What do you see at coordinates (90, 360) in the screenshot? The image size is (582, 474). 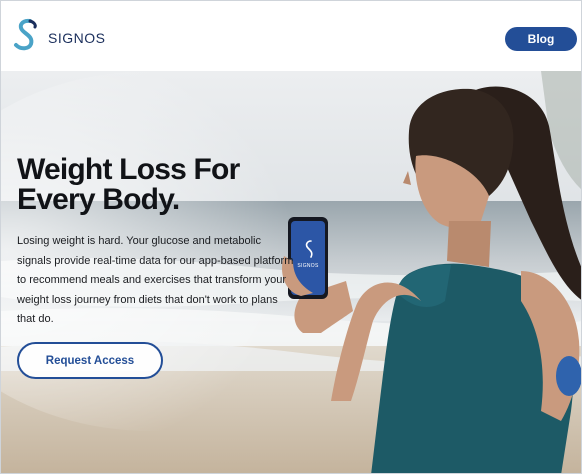 I see `request-access-button: Request Access` at bounding box center [90, 360].